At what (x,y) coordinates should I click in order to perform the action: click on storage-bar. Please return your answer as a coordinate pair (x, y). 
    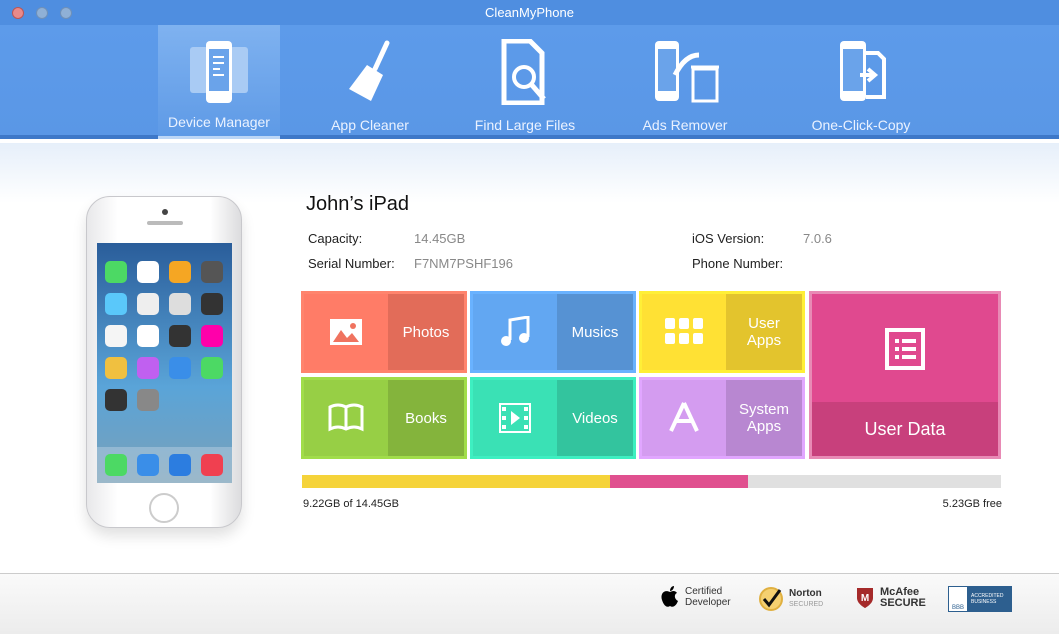
    Looking at the image, I should click on (651, 481).